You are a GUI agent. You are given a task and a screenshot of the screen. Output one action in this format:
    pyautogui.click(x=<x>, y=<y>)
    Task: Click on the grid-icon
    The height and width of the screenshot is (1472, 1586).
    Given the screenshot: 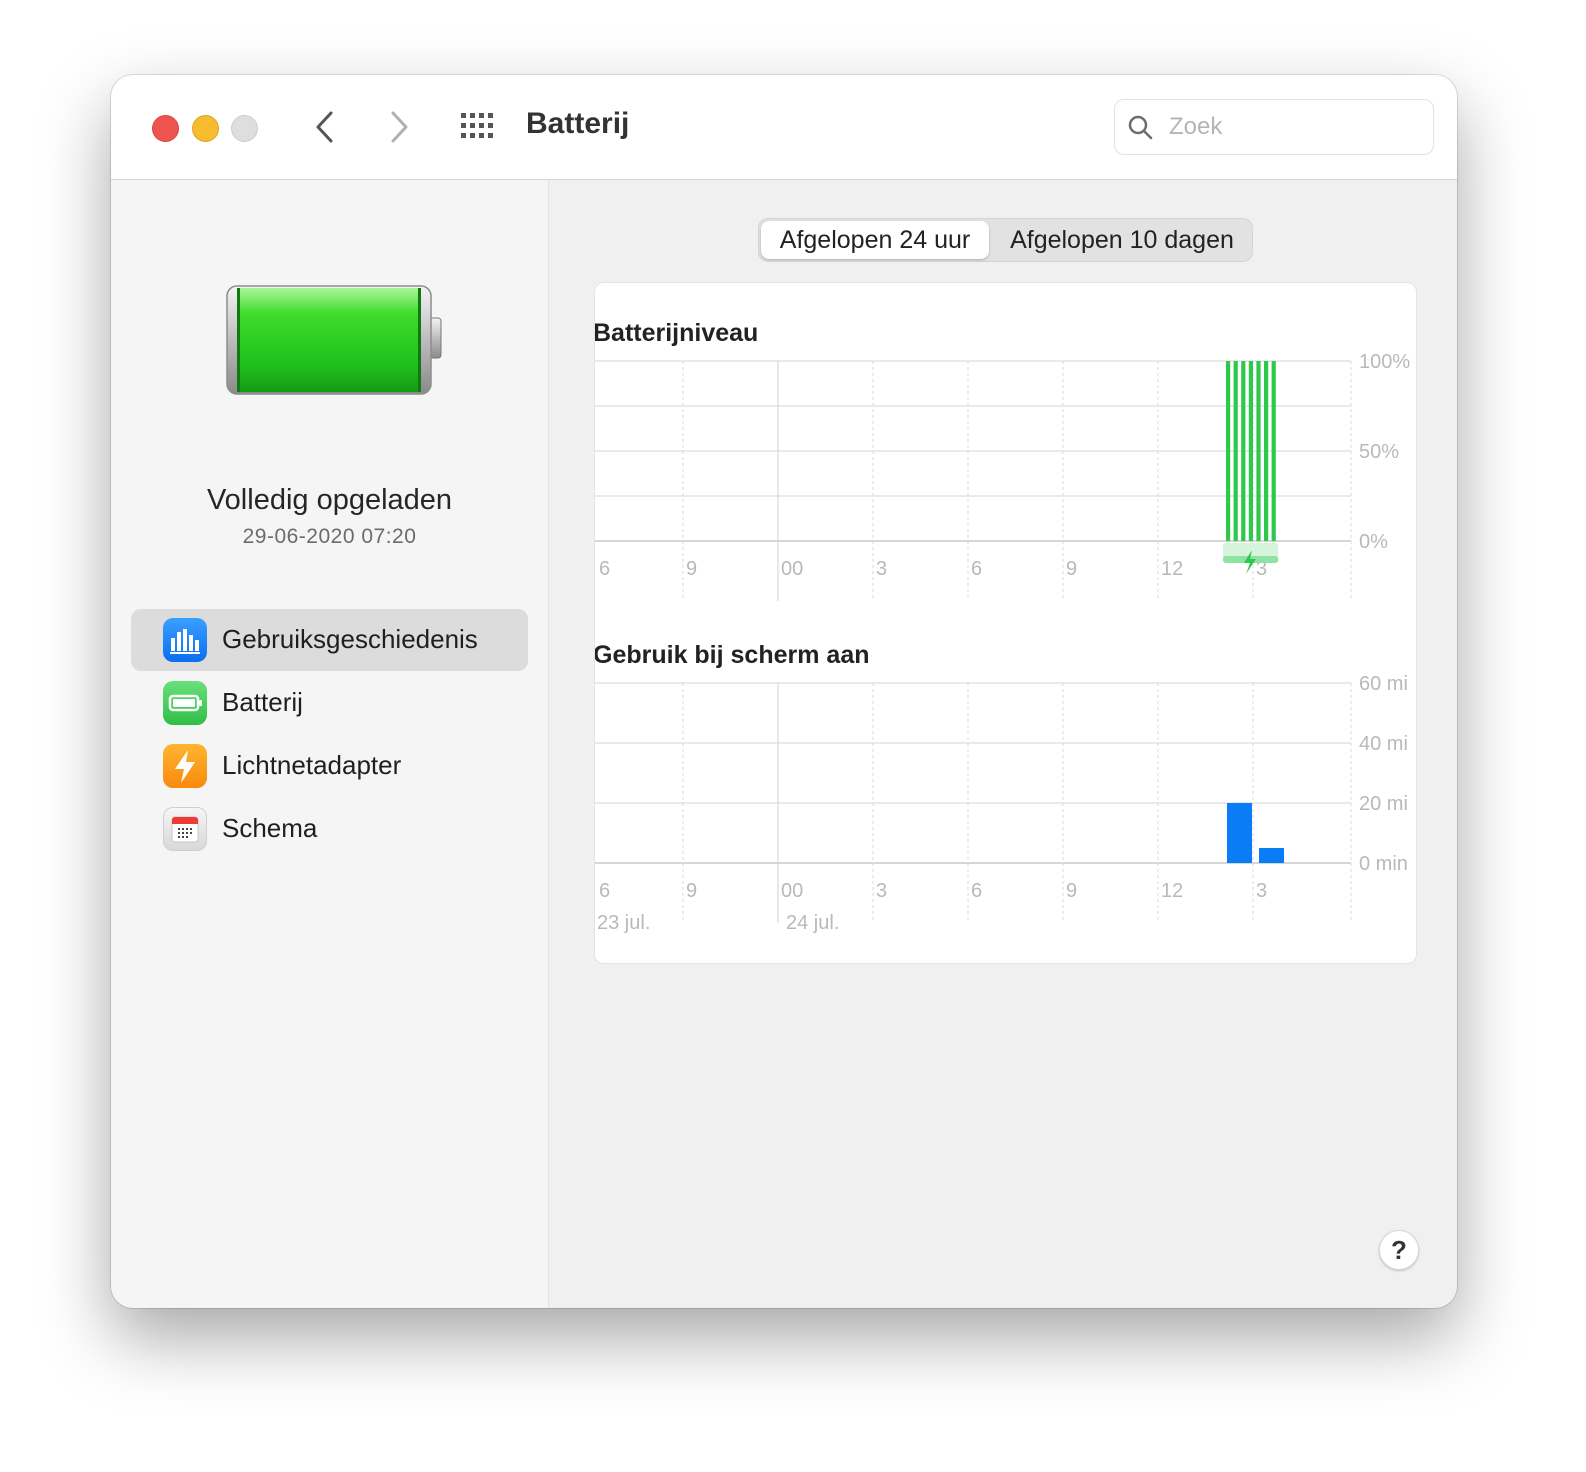 What is the action you would take?
    pyautogui.click(x=479, y=126)
    